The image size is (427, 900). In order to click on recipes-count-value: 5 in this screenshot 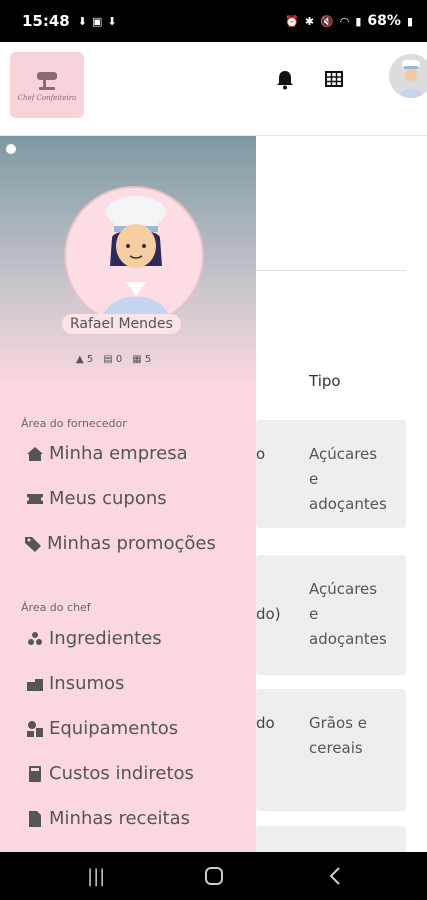, I will do `click(148, 359)`.